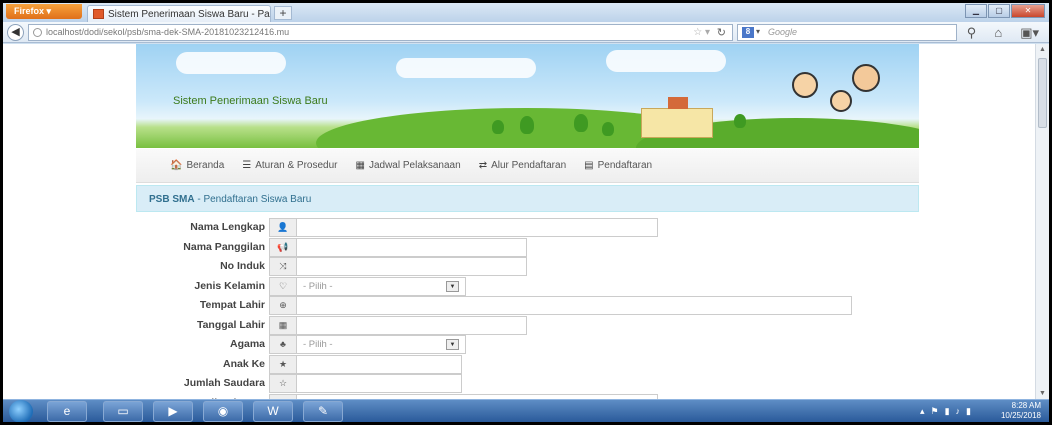 The width and height of the screenshot is (1052, 425). I want to click on menu-item-label: Alur Pendaftaran, so click(529, 165).